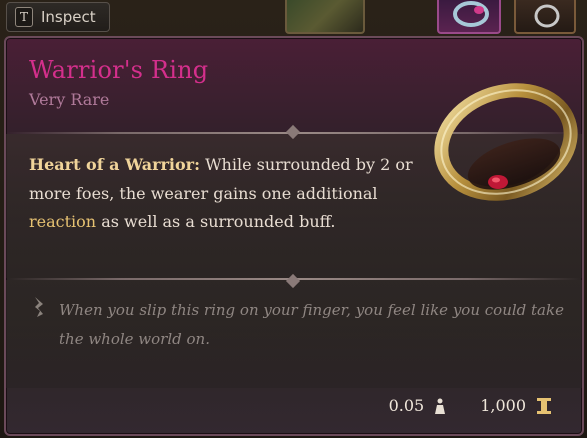 This screenshot has height=438, width=587. I want to click on ring-slot-icon, so click(471, 14).